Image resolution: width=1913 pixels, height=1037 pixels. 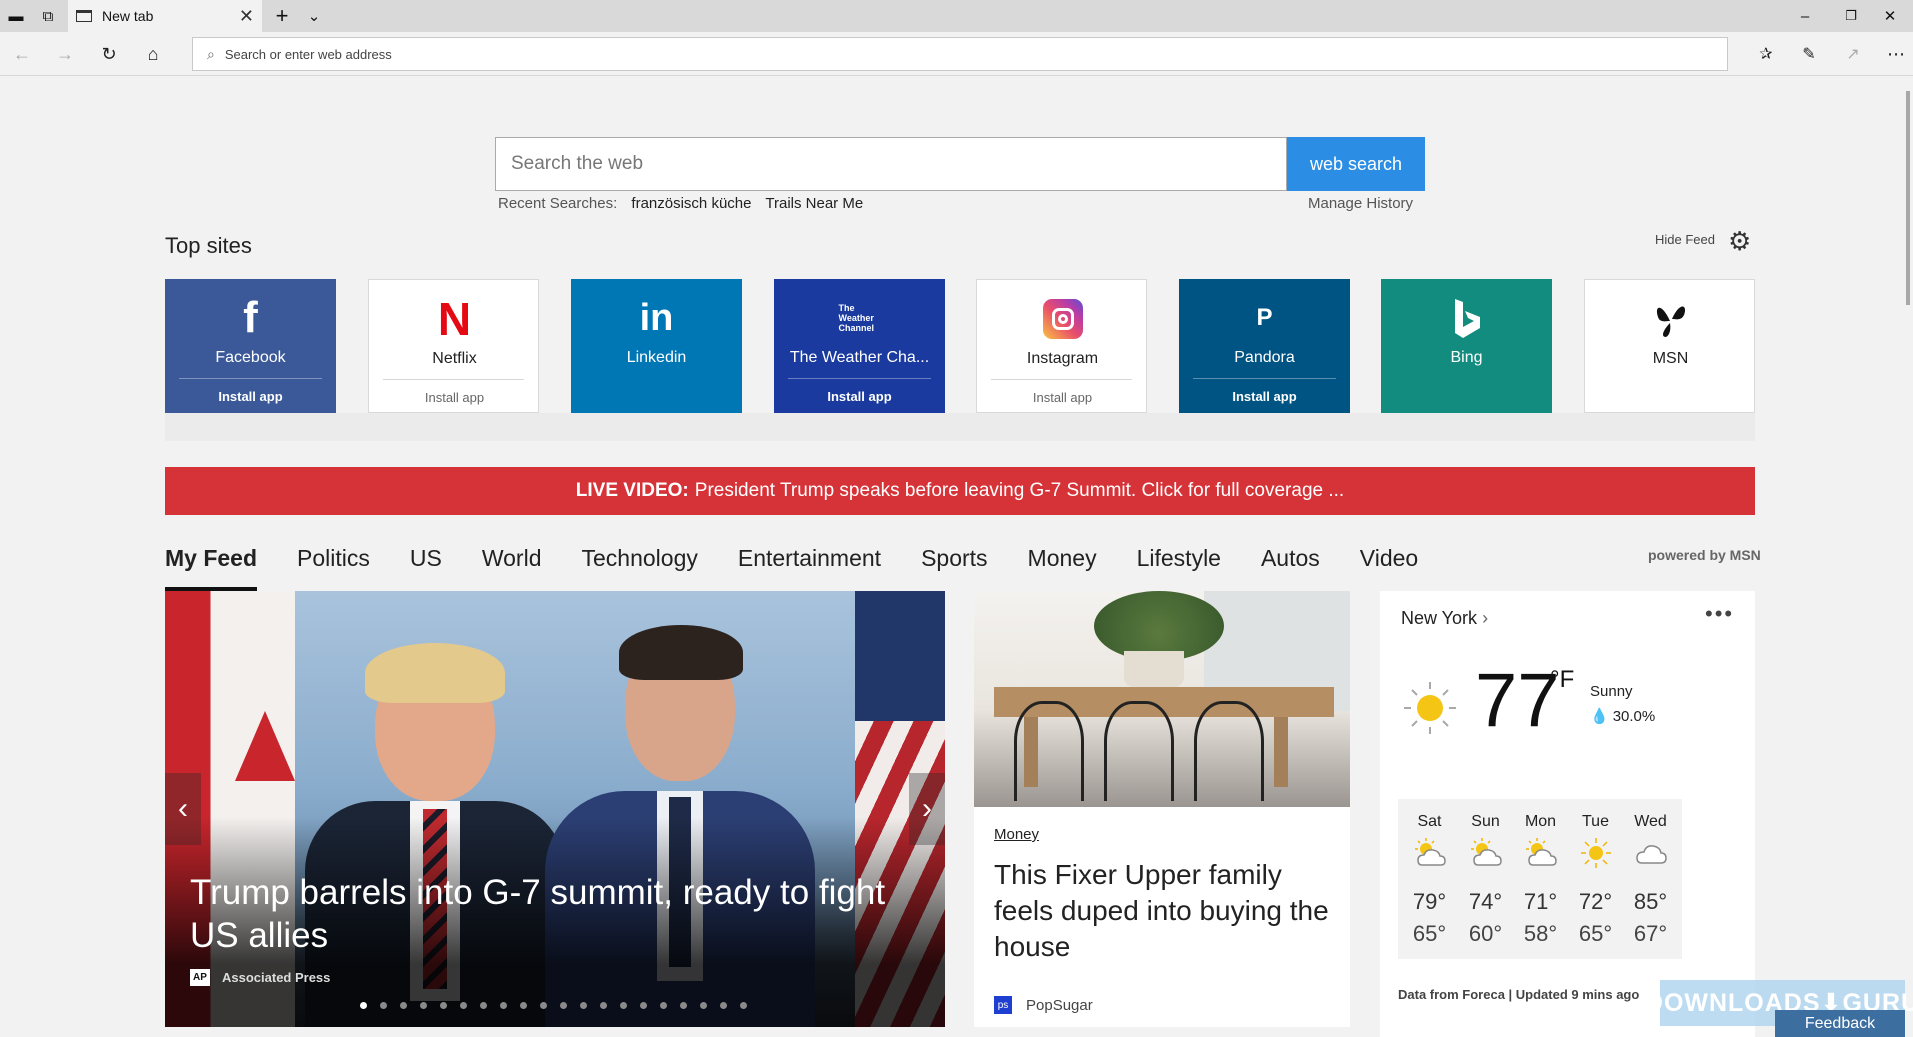 What do you see at coordinates (1719, 614) in the screenshot?
I see `weather-more-icon: •••` at bounding box center [1719, 614].